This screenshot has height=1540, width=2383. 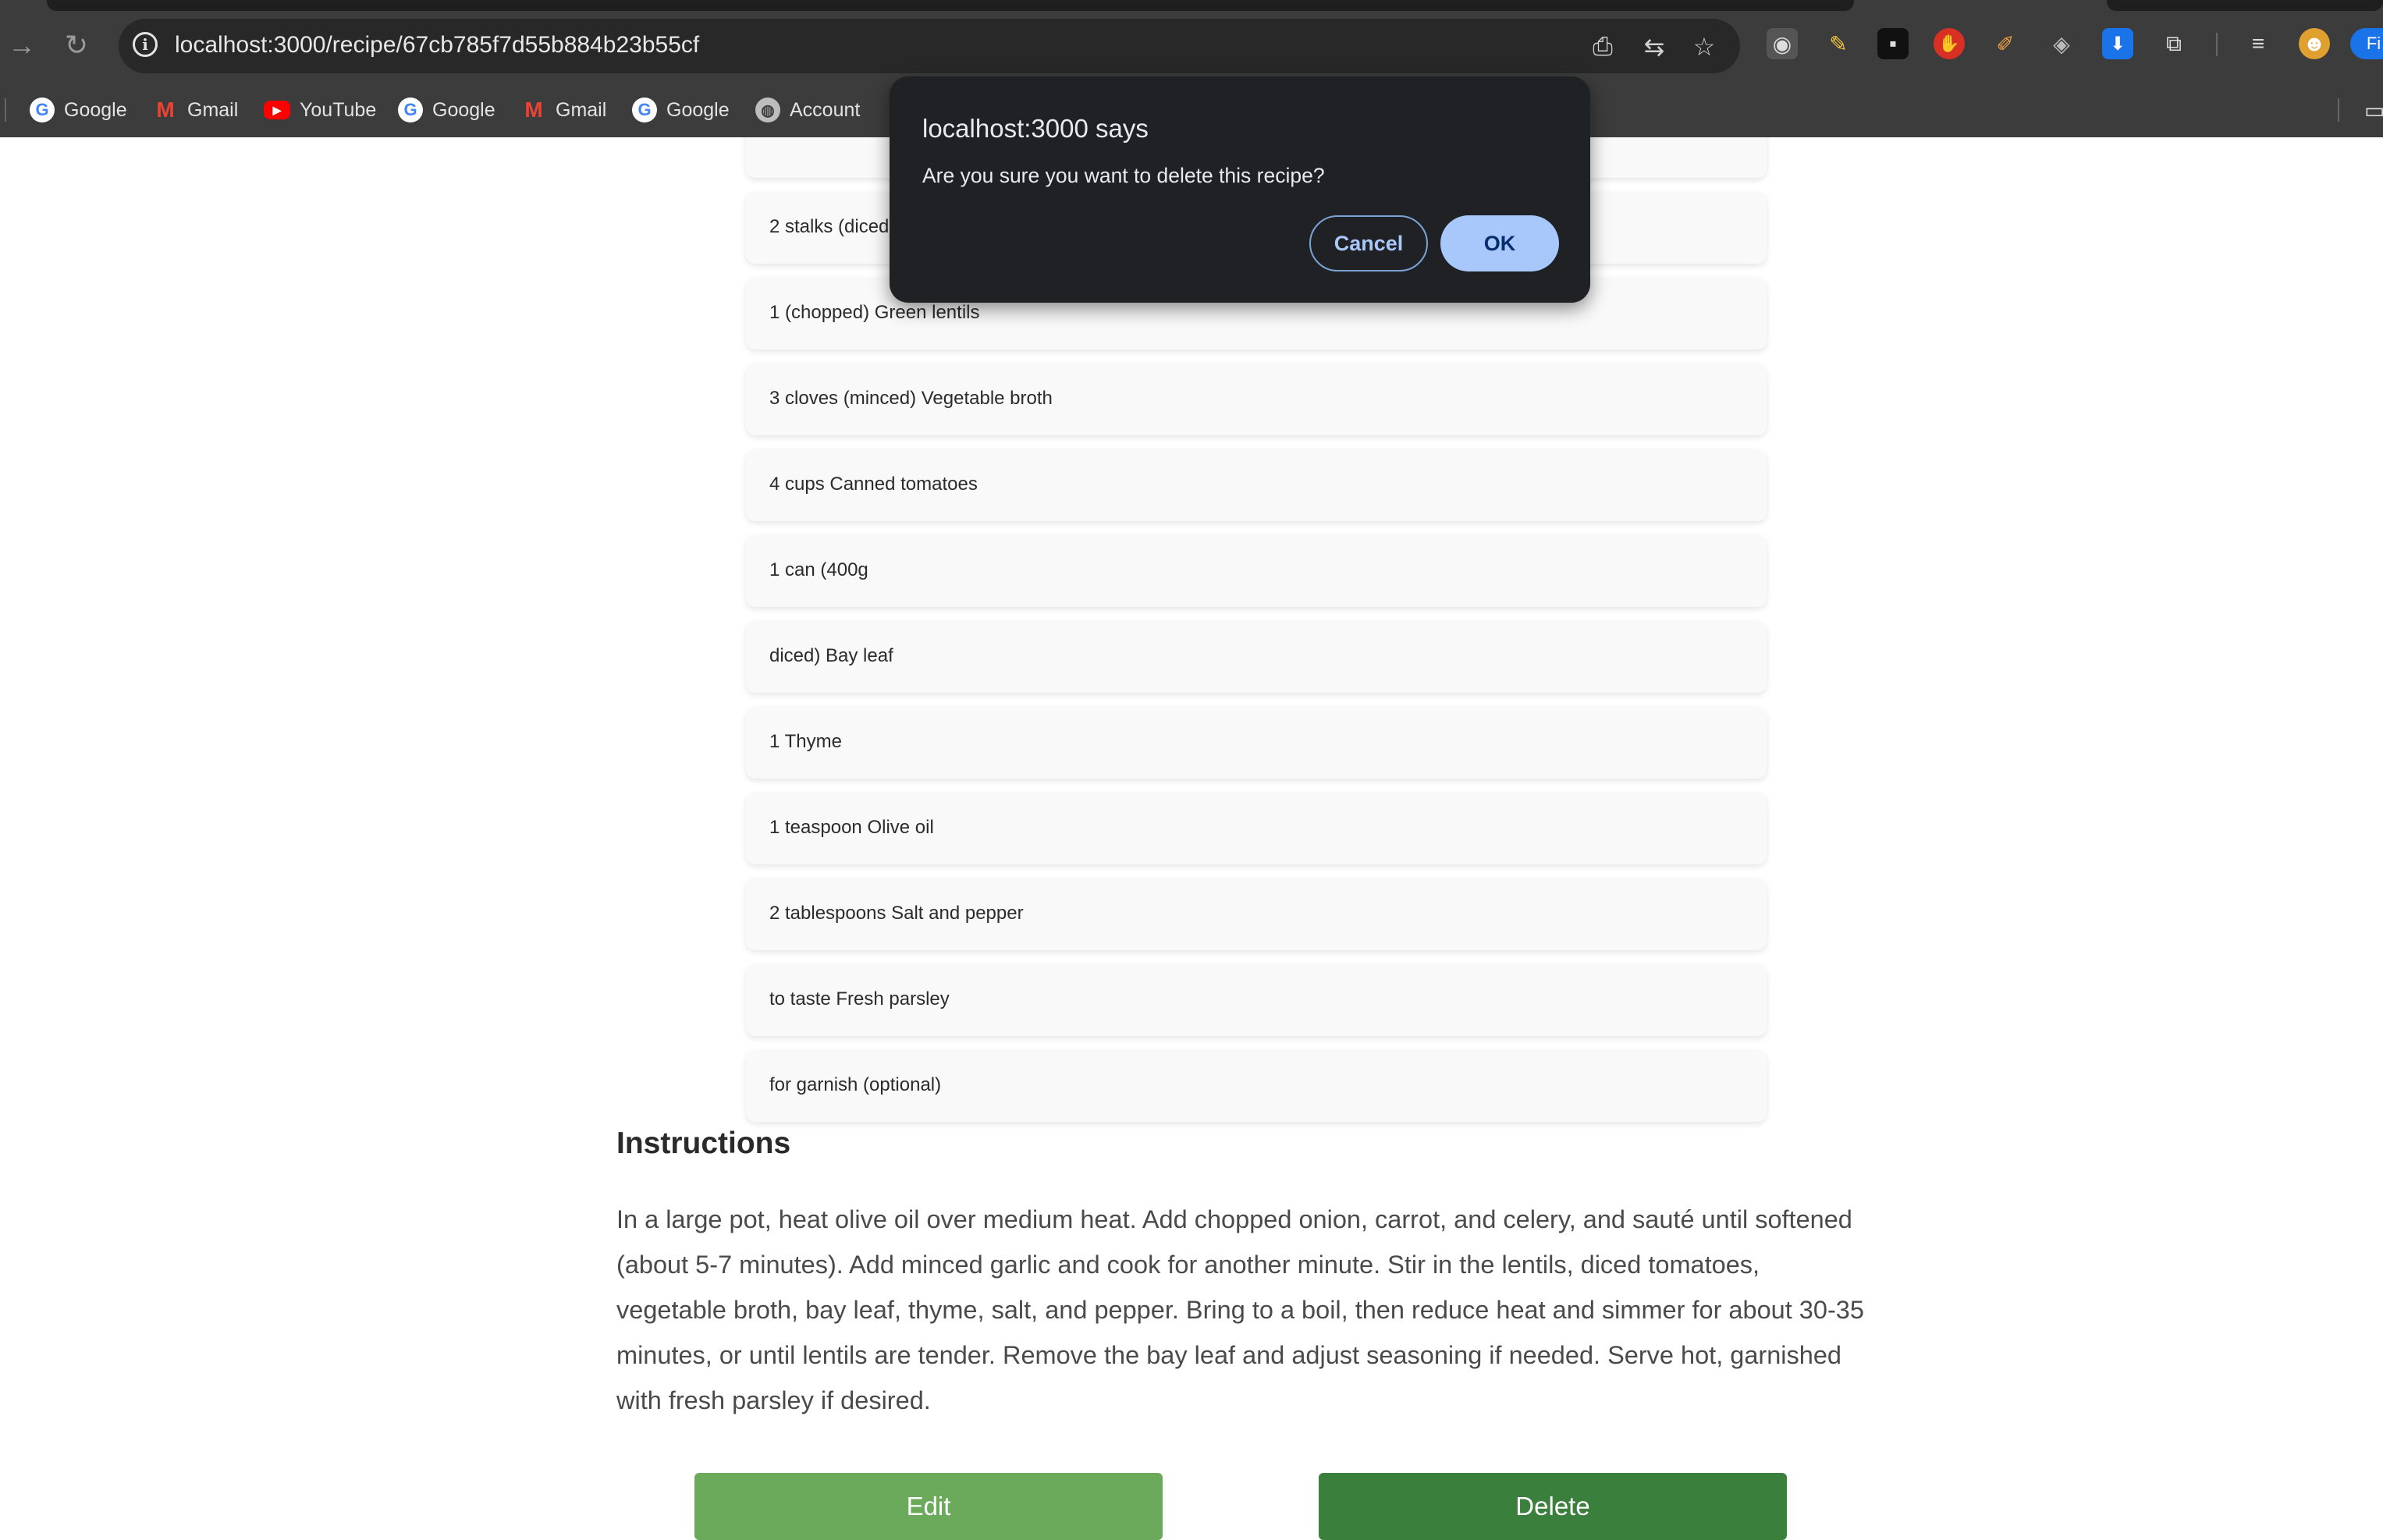 What do you see at coordinates (855, 1084) in the screenshot?
I see `ingredient-text: for garnish (optional)` at bounding box center [855, 1084].